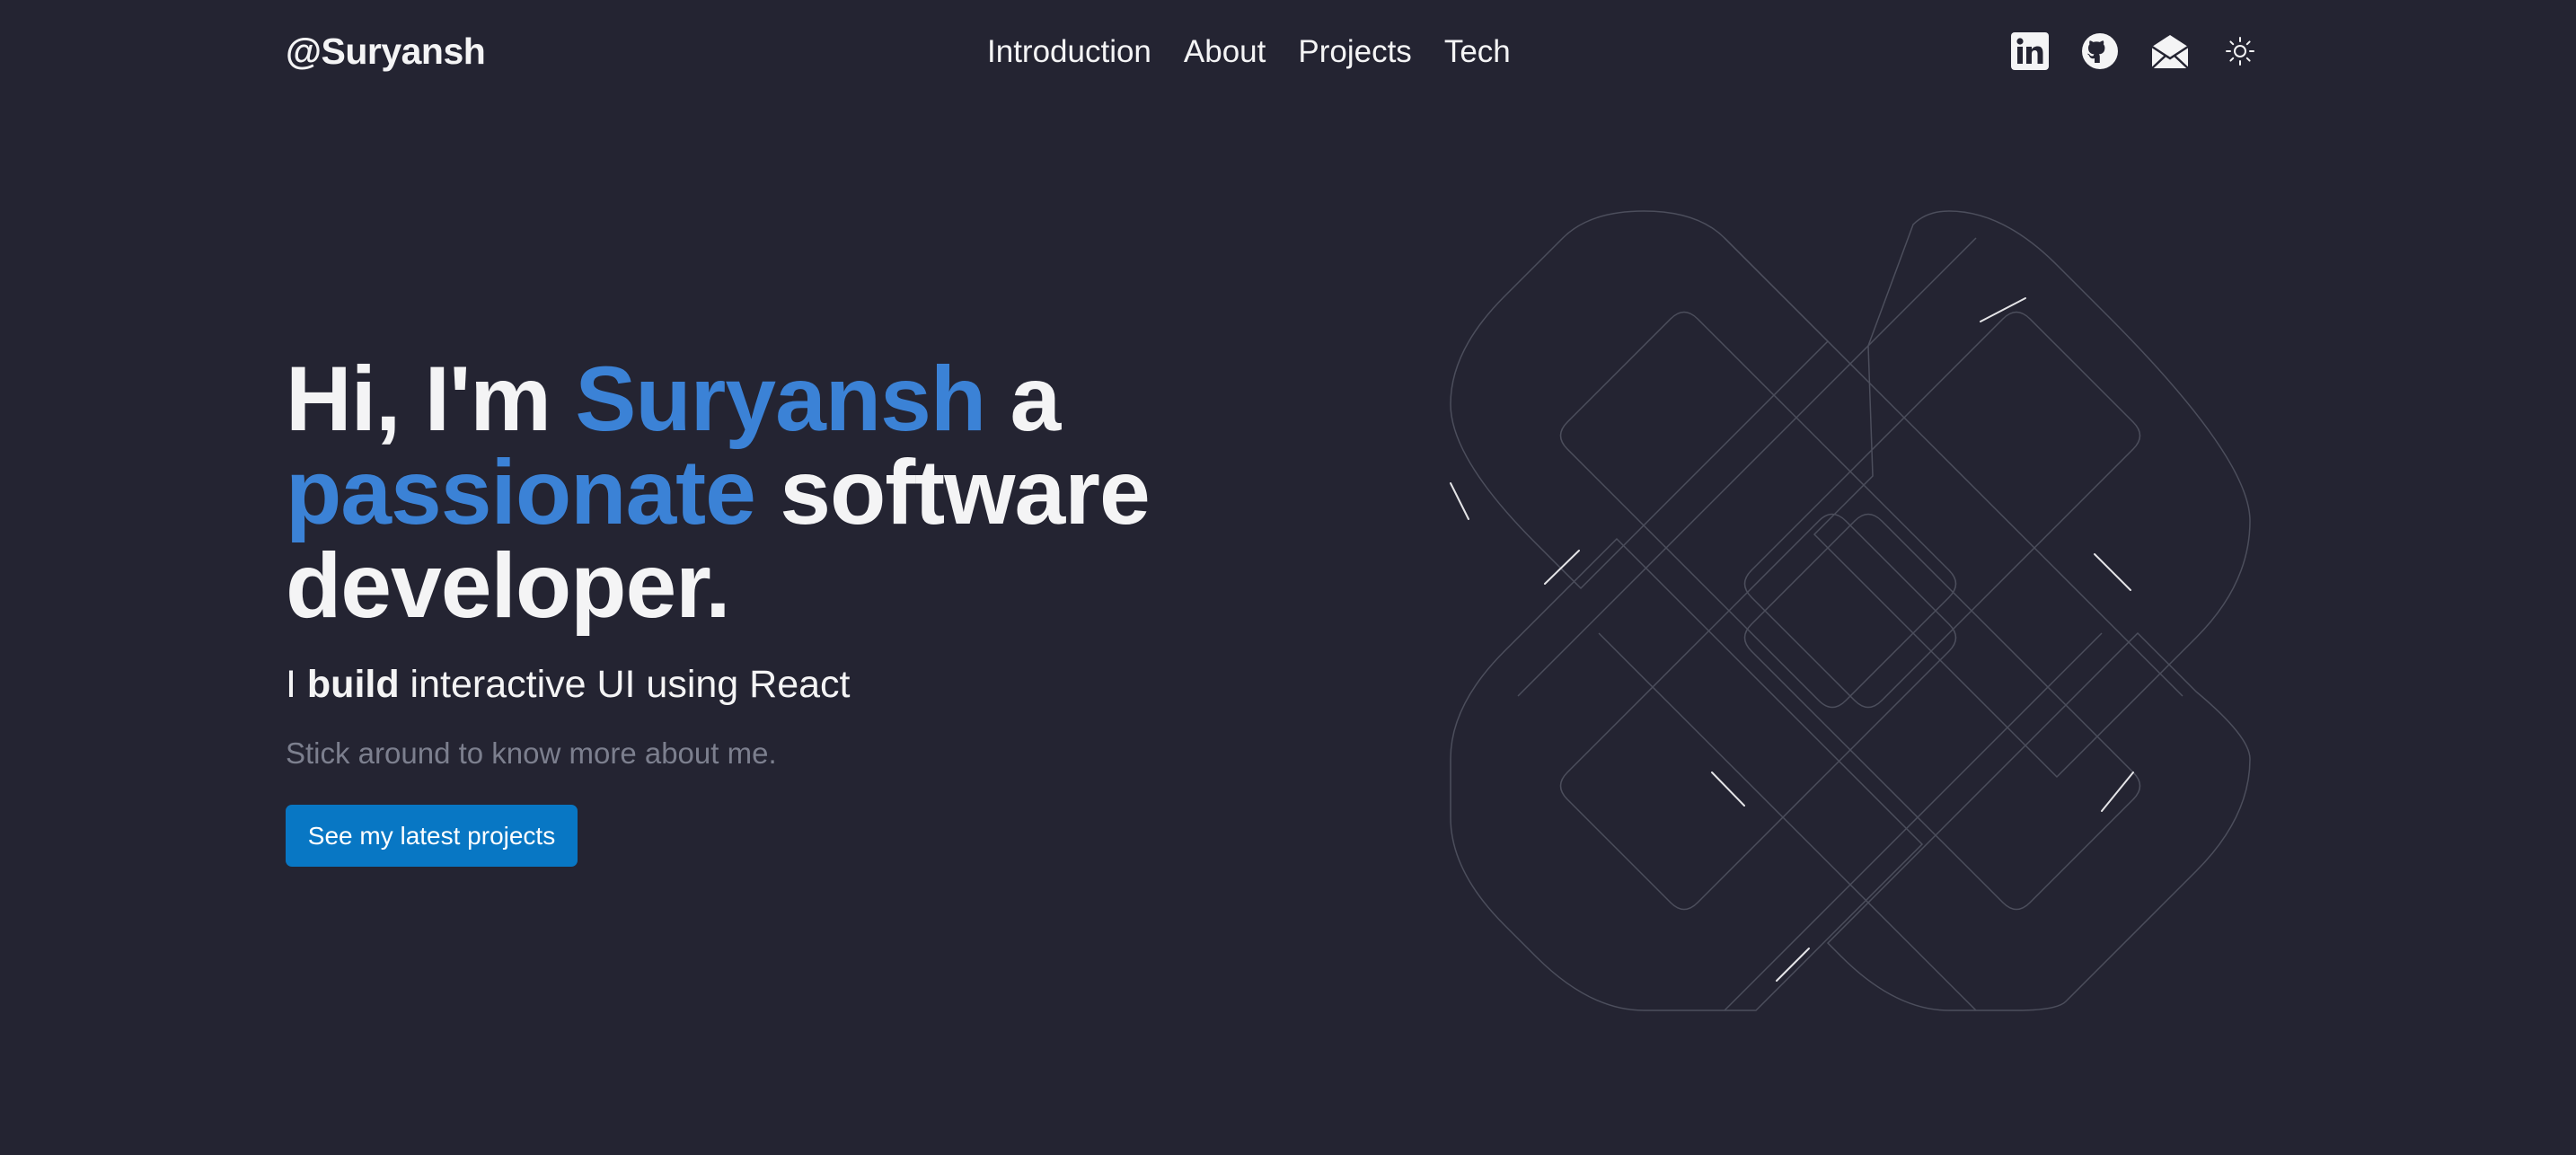  I want to click on hero-subtitle-bold: build, so click(353, 684).